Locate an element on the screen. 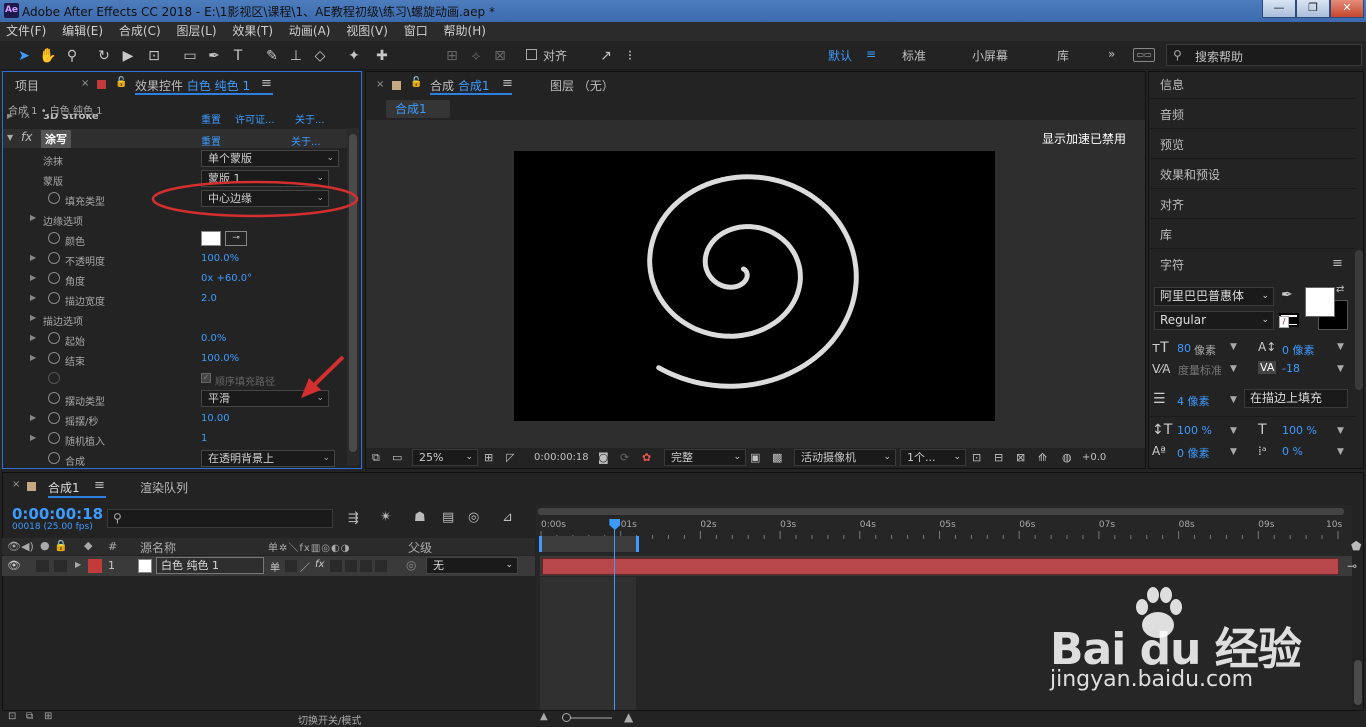 This screenshot has width=1366, height=727. tab-composition: 合成 合成1 is located at coordinates (459, 85).